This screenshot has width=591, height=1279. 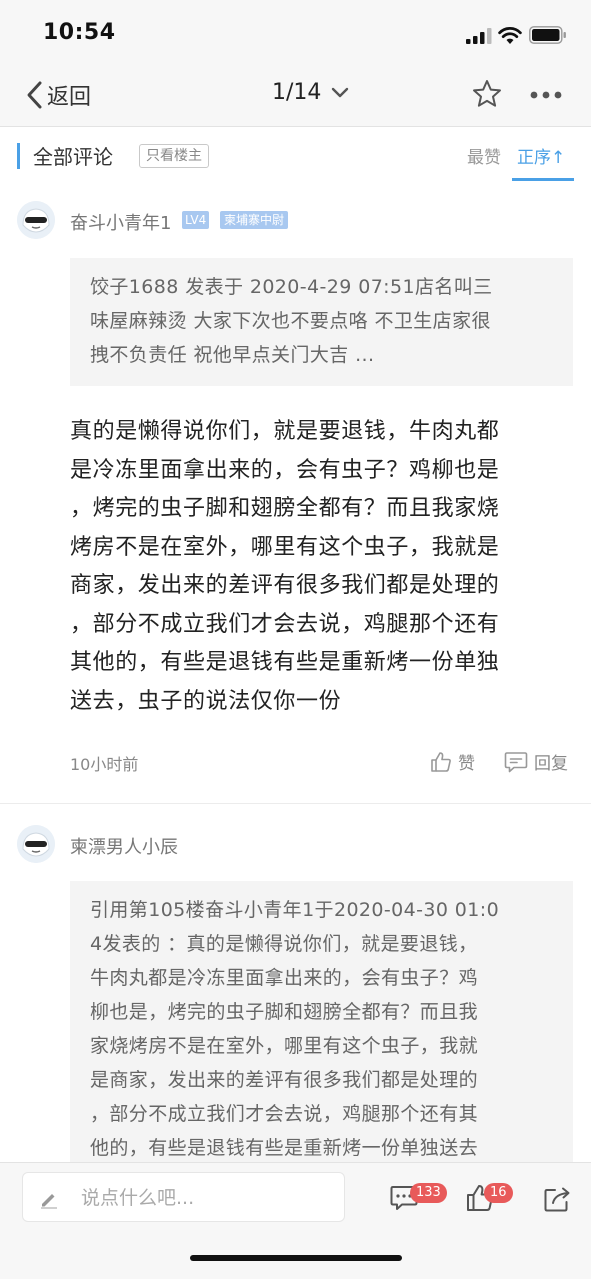 I want to click on chevron-left-icon, so click(x=34, y=95).